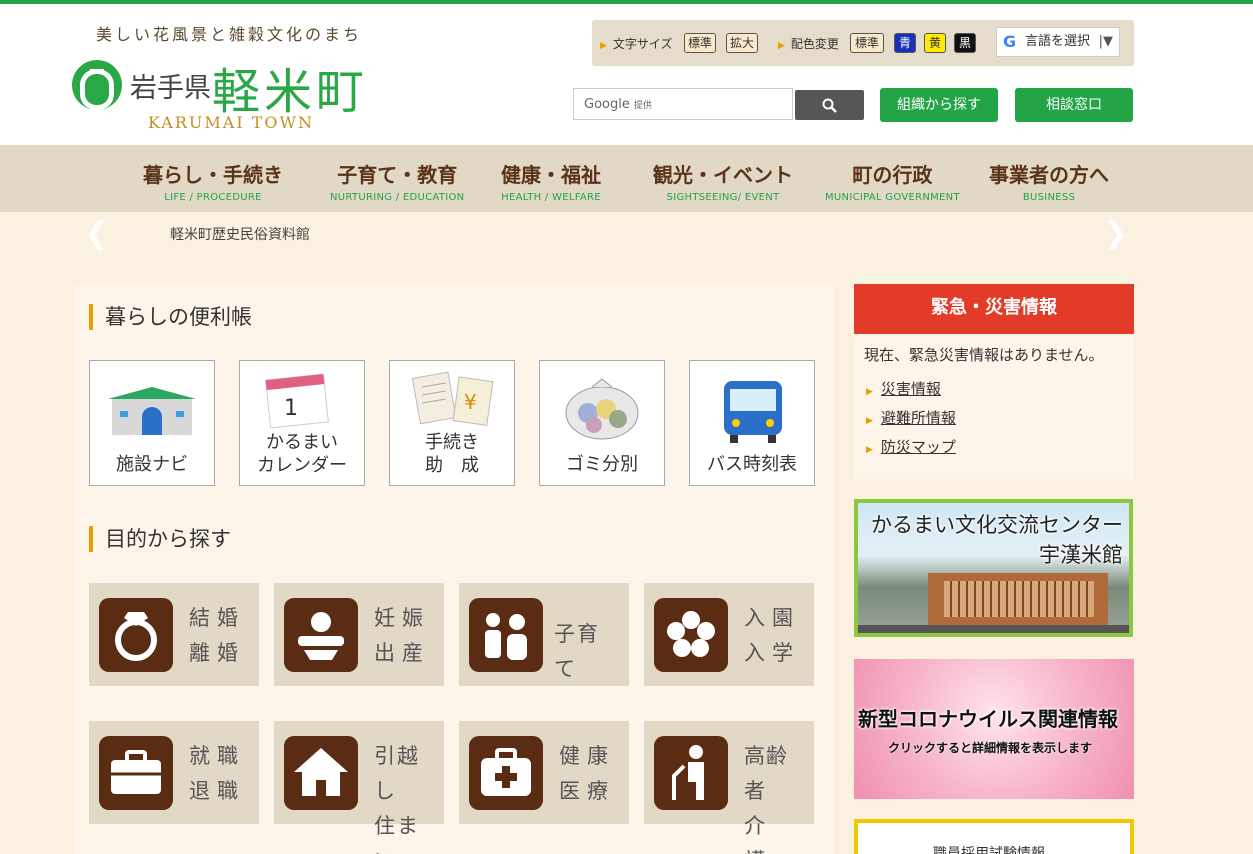 This screenshot has height=854, width=1253. I want to click on svg-text: 1, so click(291, 408).